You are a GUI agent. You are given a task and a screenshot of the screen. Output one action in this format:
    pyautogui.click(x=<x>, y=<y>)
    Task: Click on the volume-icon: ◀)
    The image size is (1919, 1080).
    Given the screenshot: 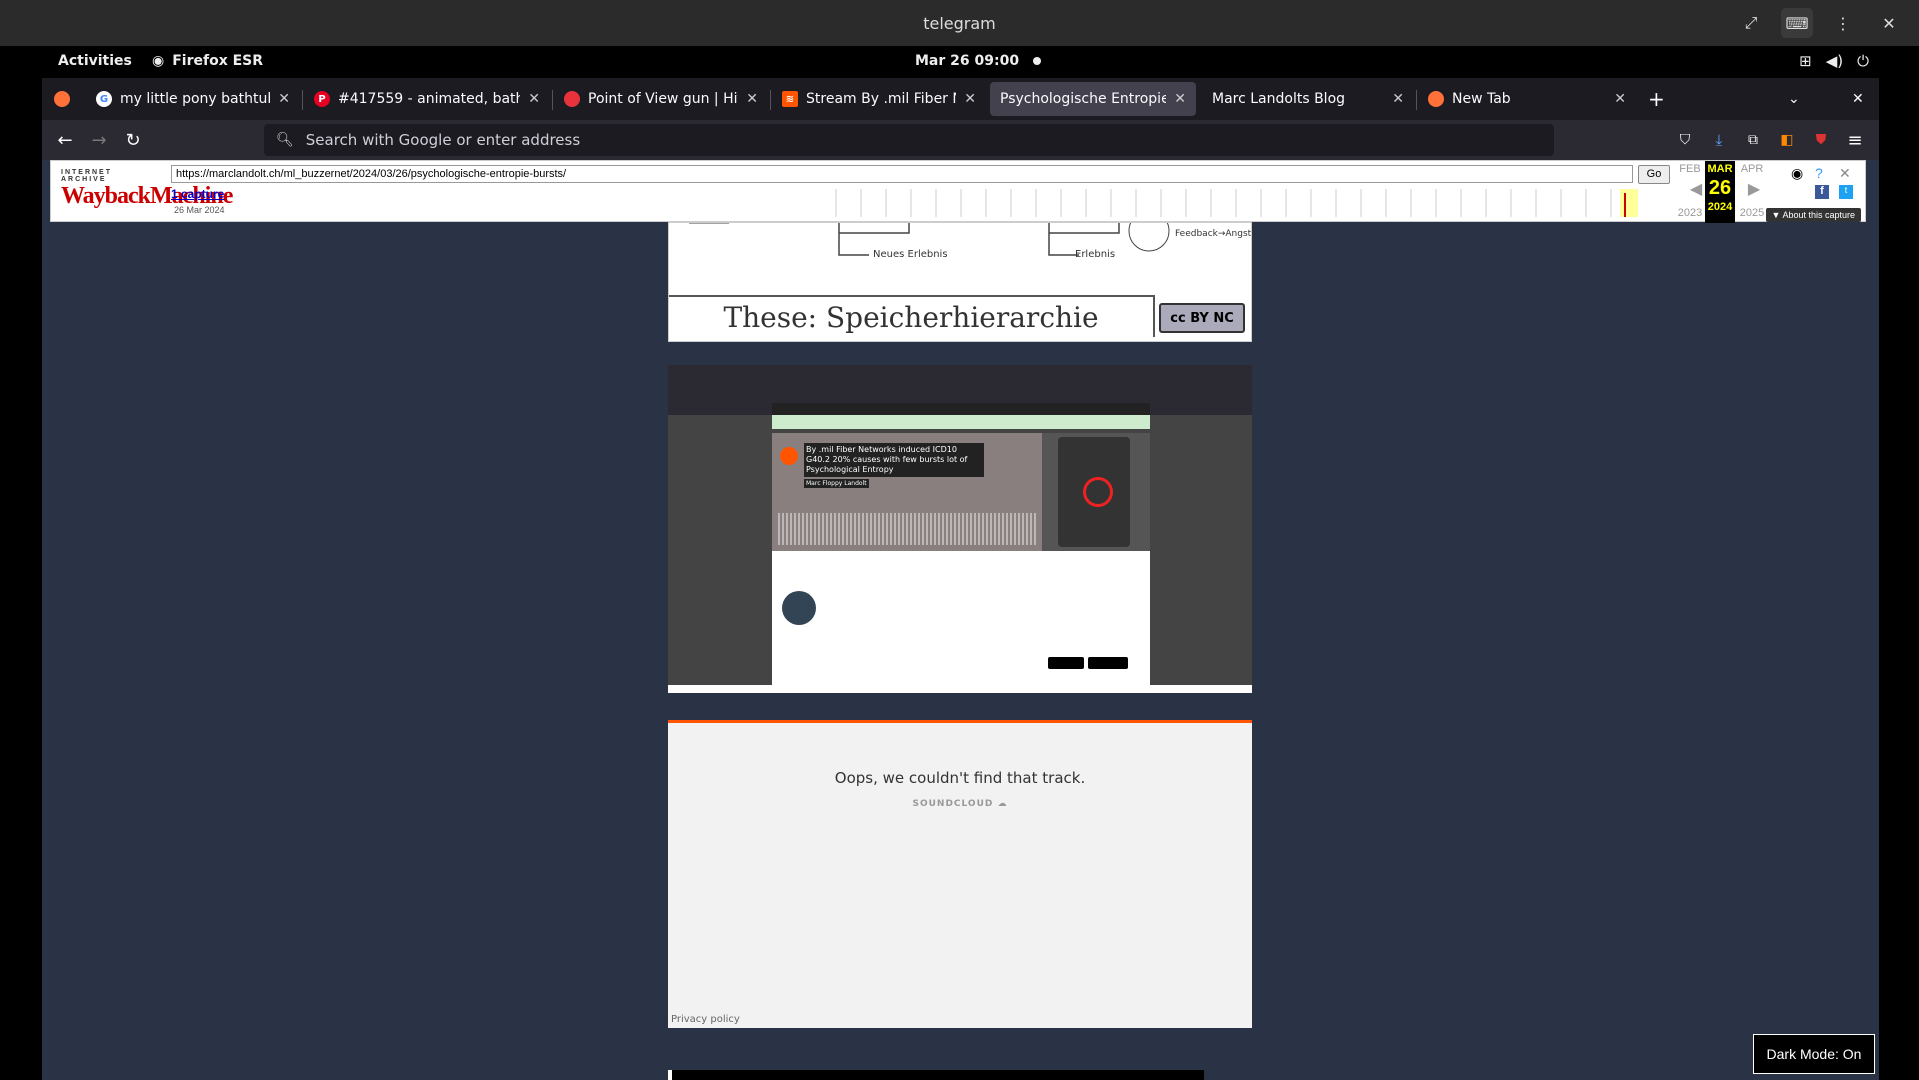 What is the action you would take?
    pyautogui.click(x=1834, y=61)
    